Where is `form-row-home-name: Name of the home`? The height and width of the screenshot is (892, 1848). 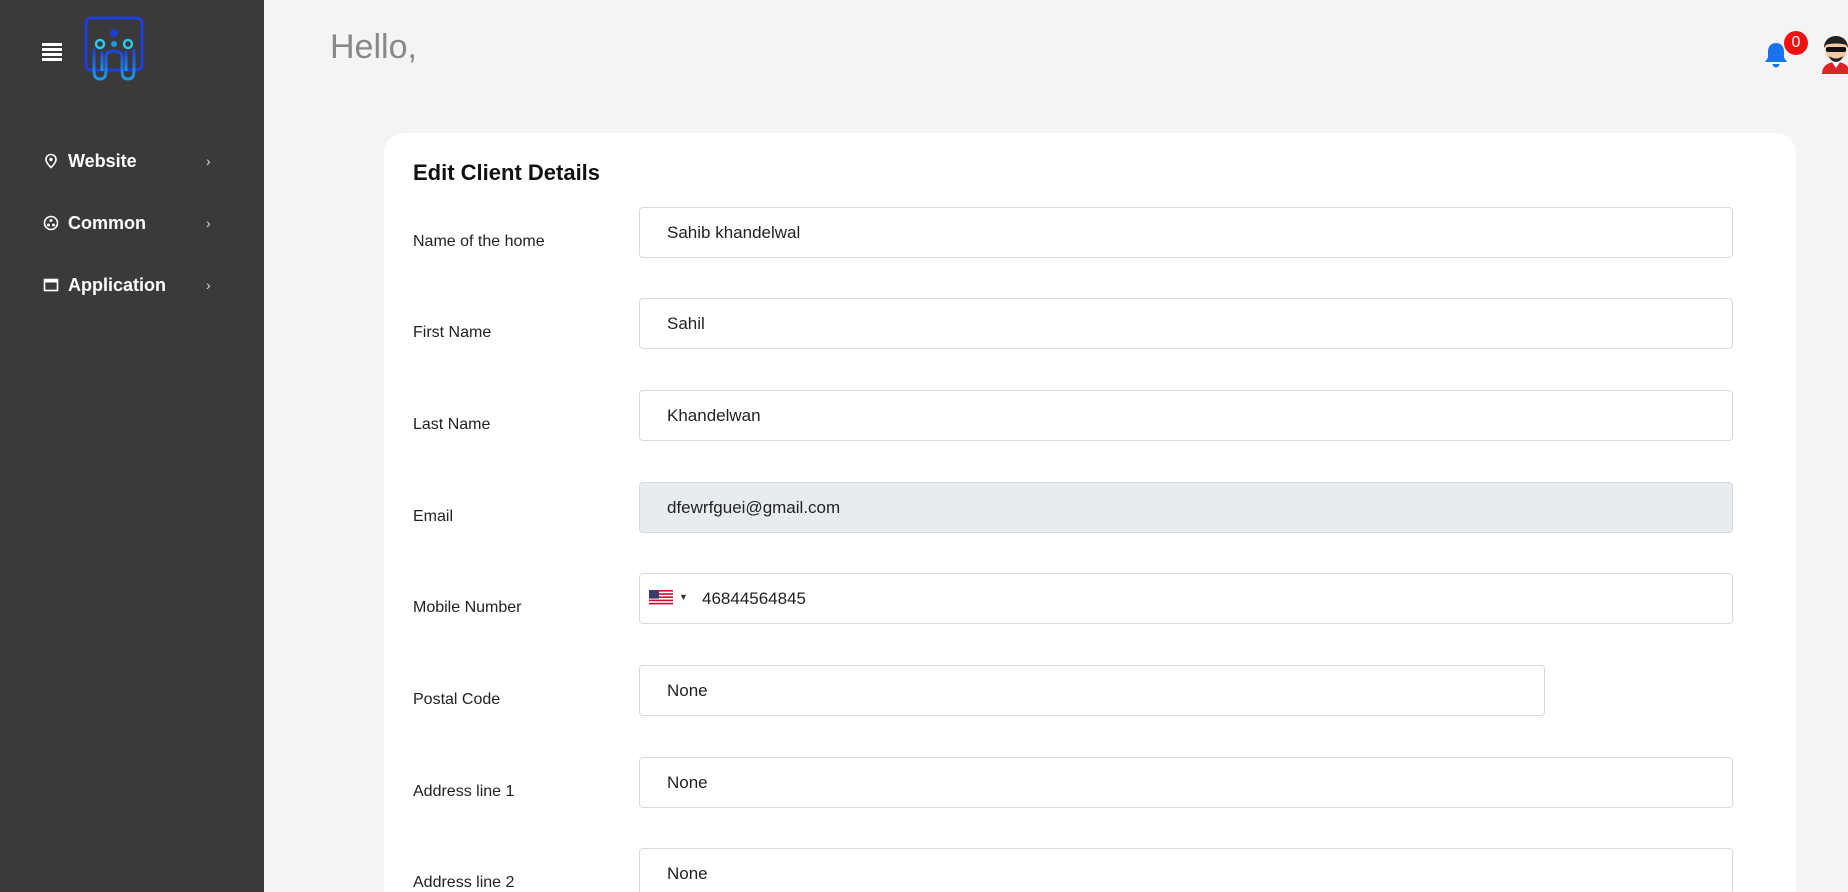
form-row-home-name: Name of the home is located at coordinates (1088, 233).